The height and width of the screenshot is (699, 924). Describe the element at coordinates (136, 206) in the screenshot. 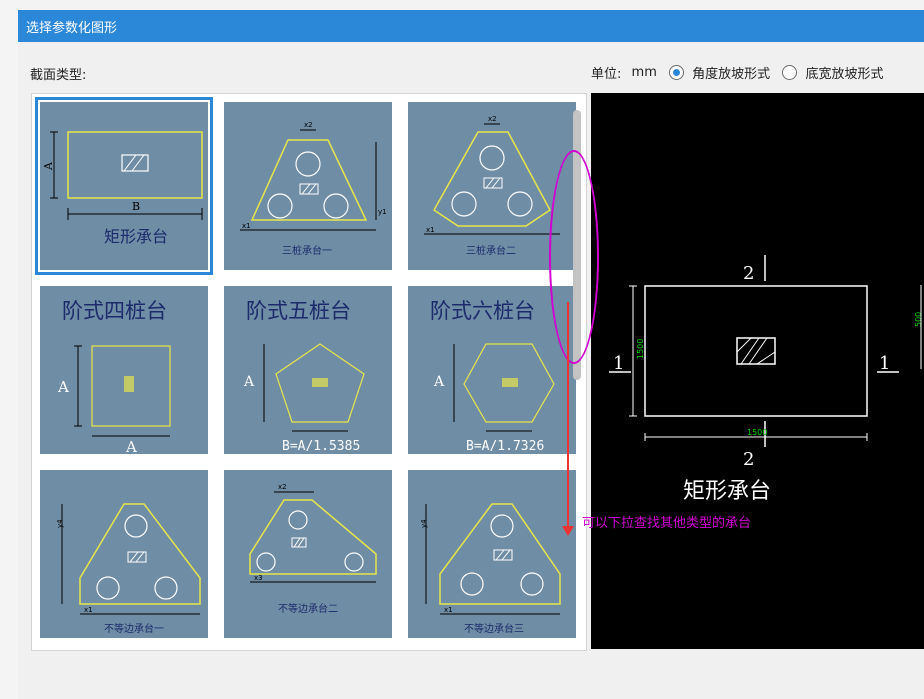

I see `tile-rect-dim-b: B` at that location.